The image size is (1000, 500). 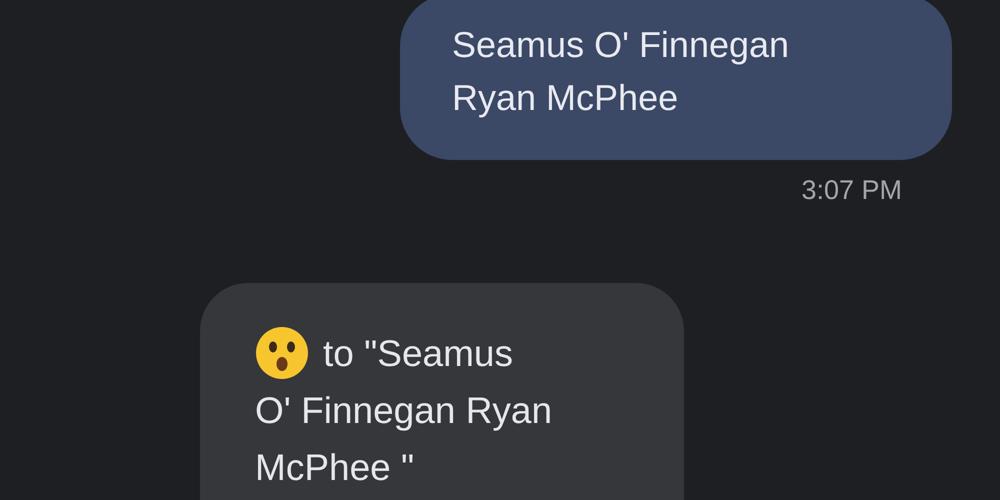 I want to click on message-text: O' Finnegan Ryan McPhee ", so click(x=404, y=439).